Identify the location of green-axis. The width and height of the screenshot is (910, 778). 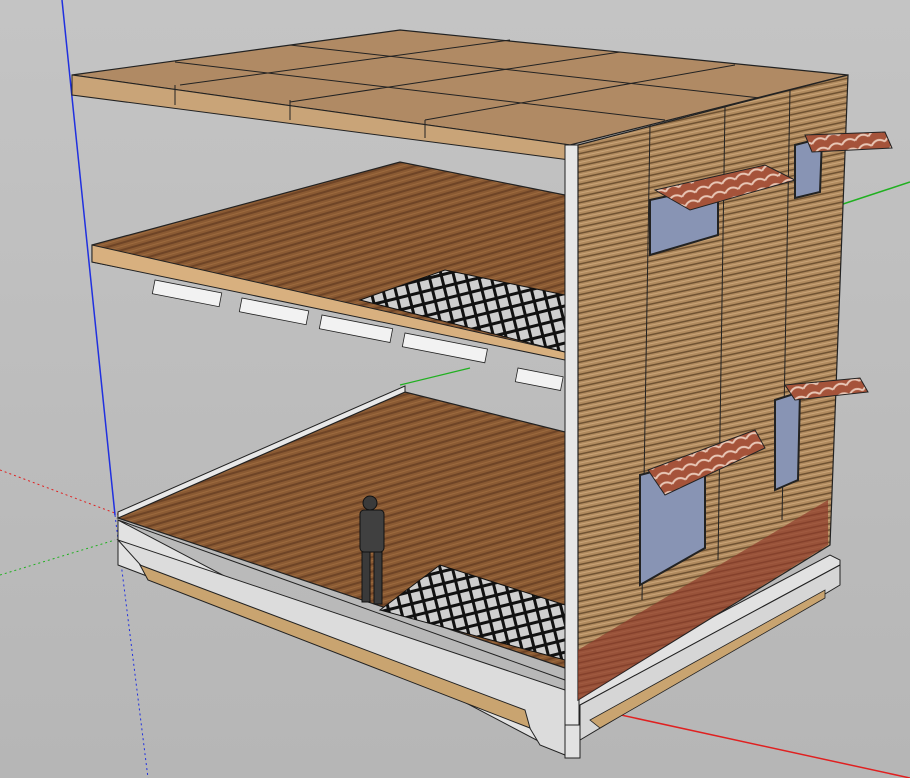
(874, 193).